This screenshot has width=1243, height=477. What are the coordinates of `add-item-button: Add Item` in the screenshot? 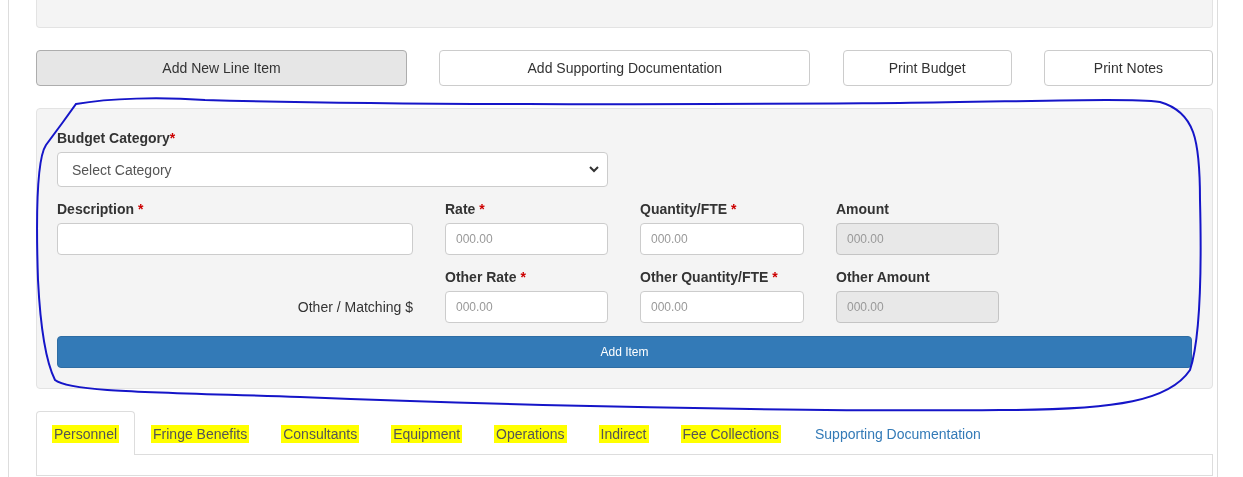 It's located at (624, 352).